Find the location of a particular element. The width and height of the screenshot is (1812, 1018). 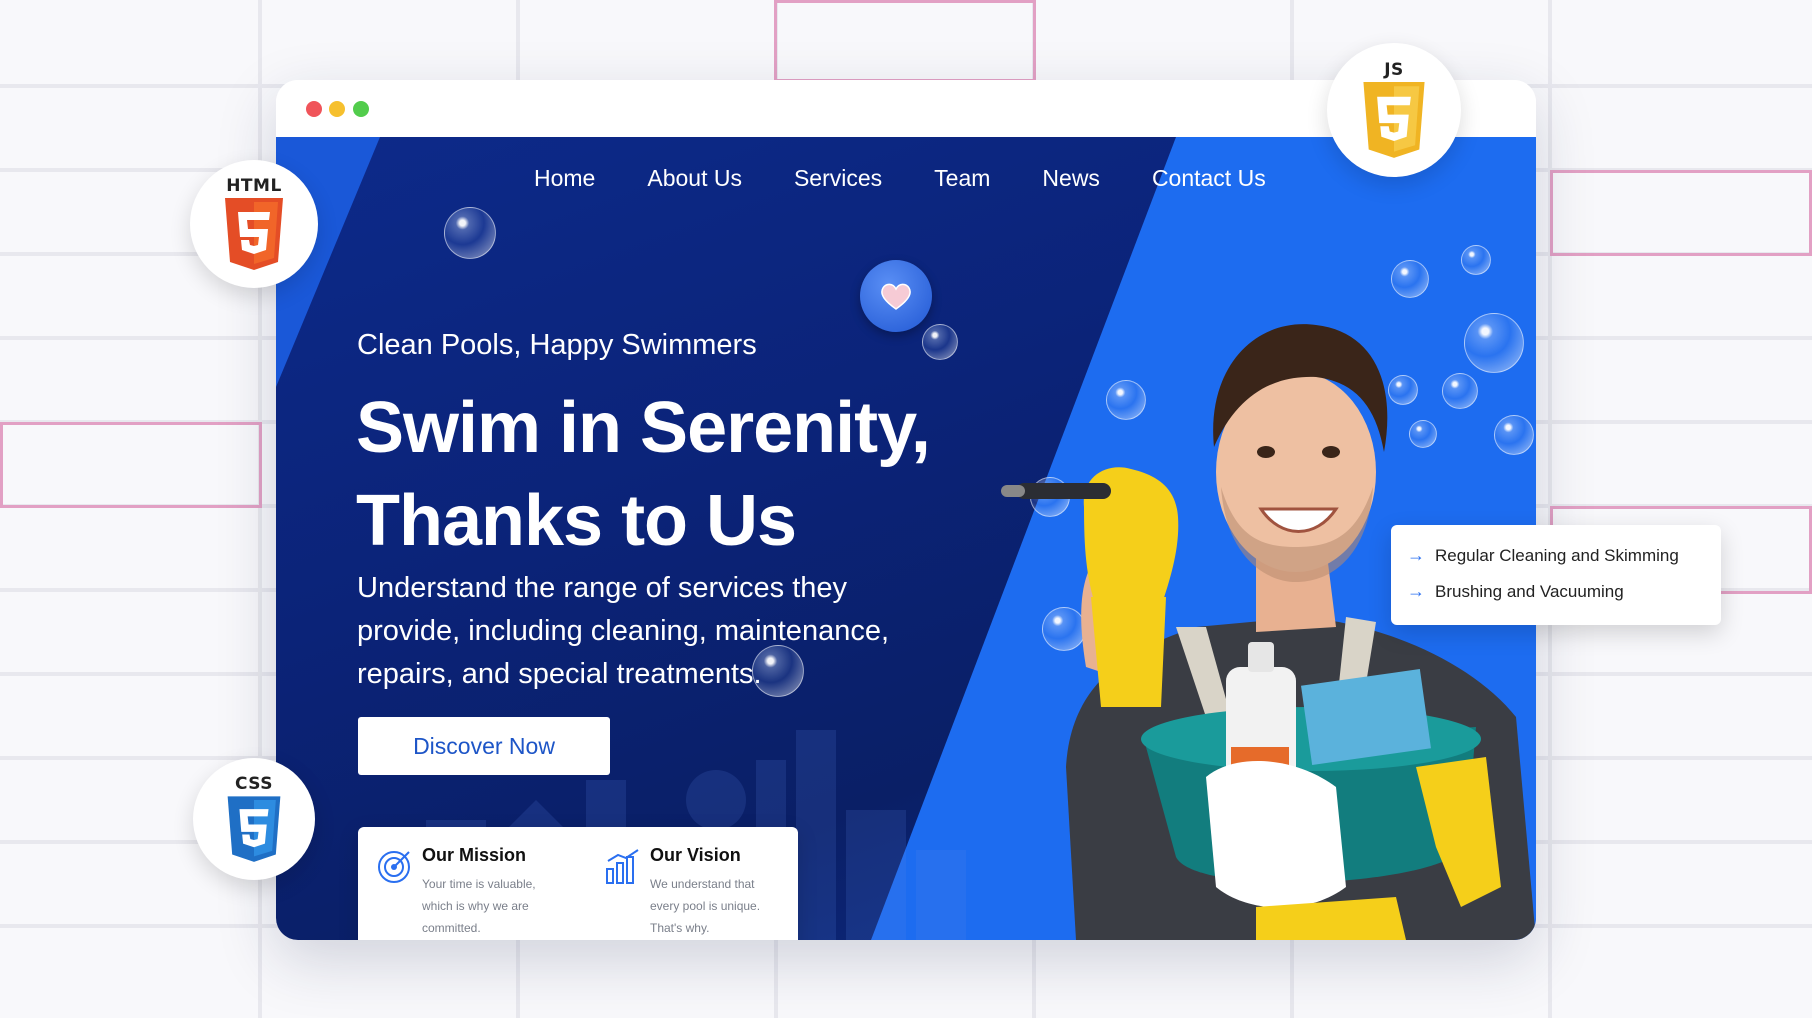

vision-title: Our Vision is located at coordinates (695, 855).